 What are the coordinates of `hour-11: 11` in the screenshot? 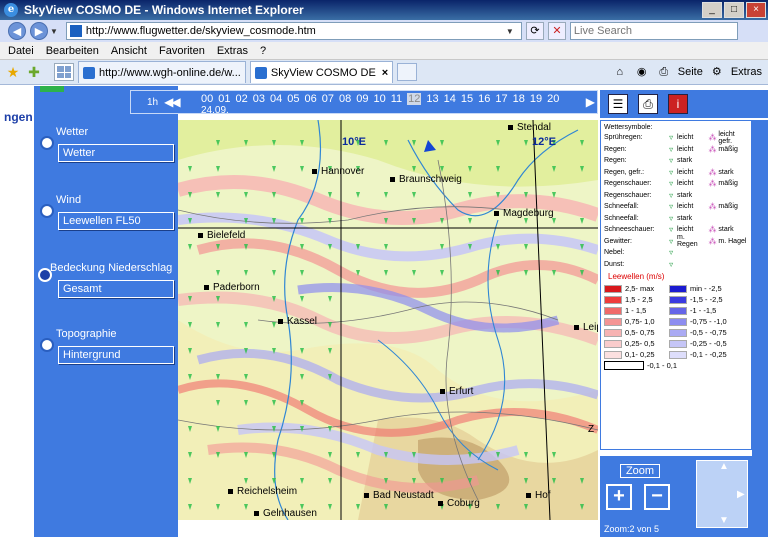 It's located at (396, 99).